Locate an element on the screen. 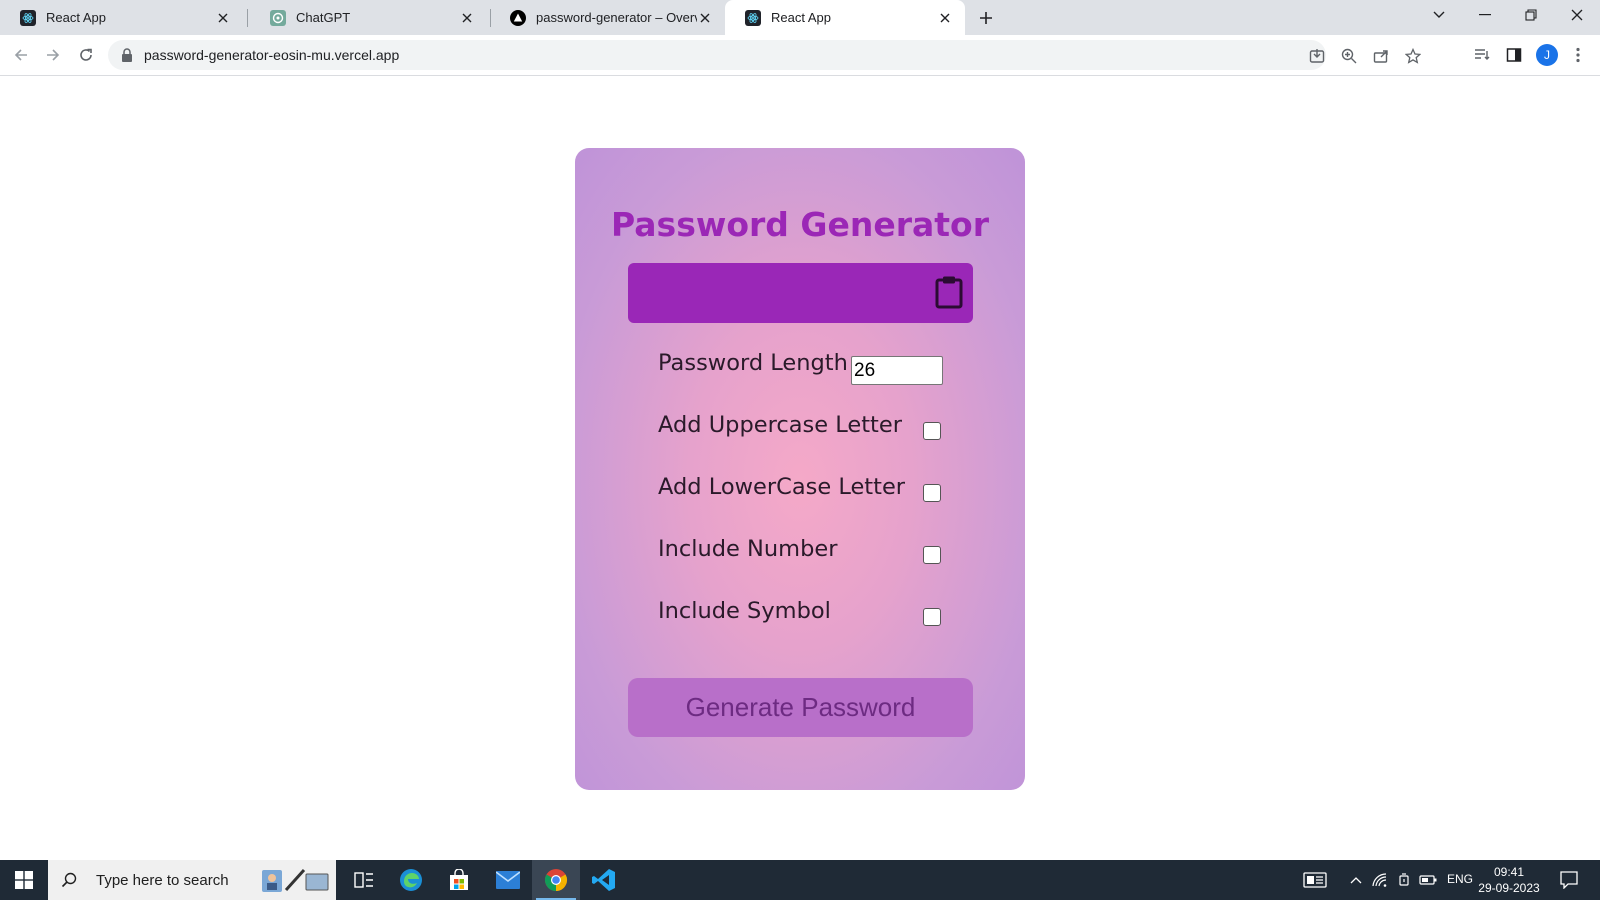 The height and width of the screenshot is (900, 1600). store-icon is located at coordinates (459, 879).